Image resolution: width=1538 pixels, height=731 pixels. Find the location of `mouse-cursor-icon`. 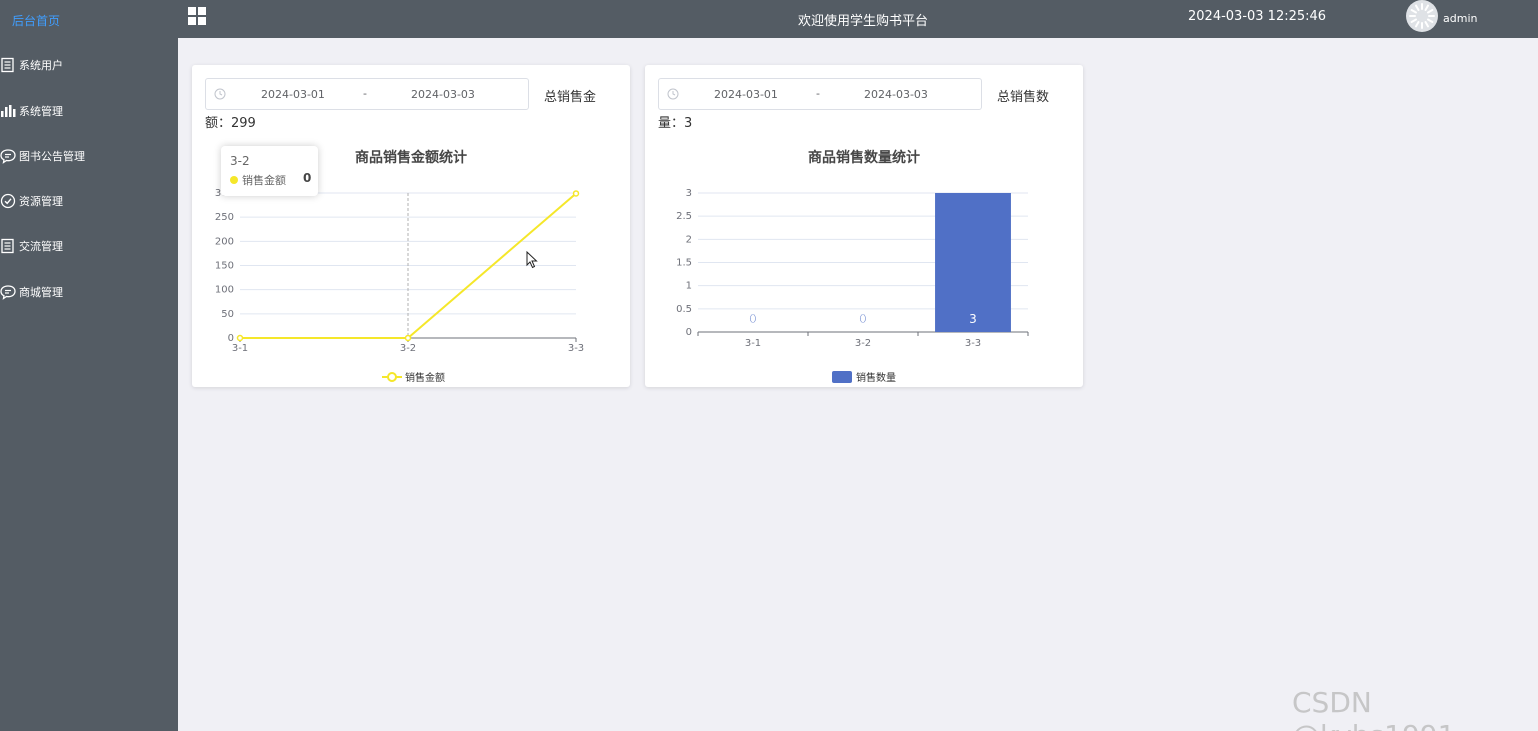

mouse-cursor-icon is located at coordinates (532, 260).